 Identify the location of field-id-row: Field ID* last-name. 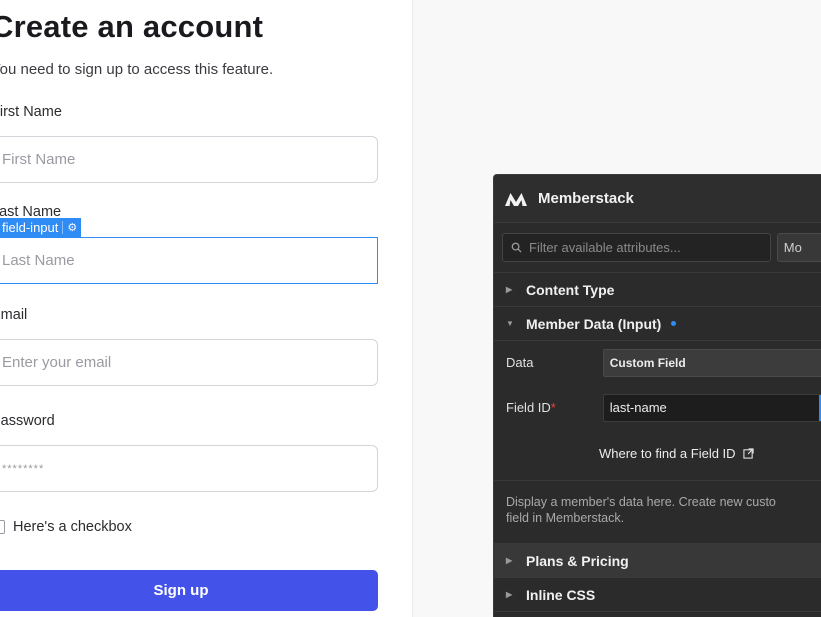
(657, 407).